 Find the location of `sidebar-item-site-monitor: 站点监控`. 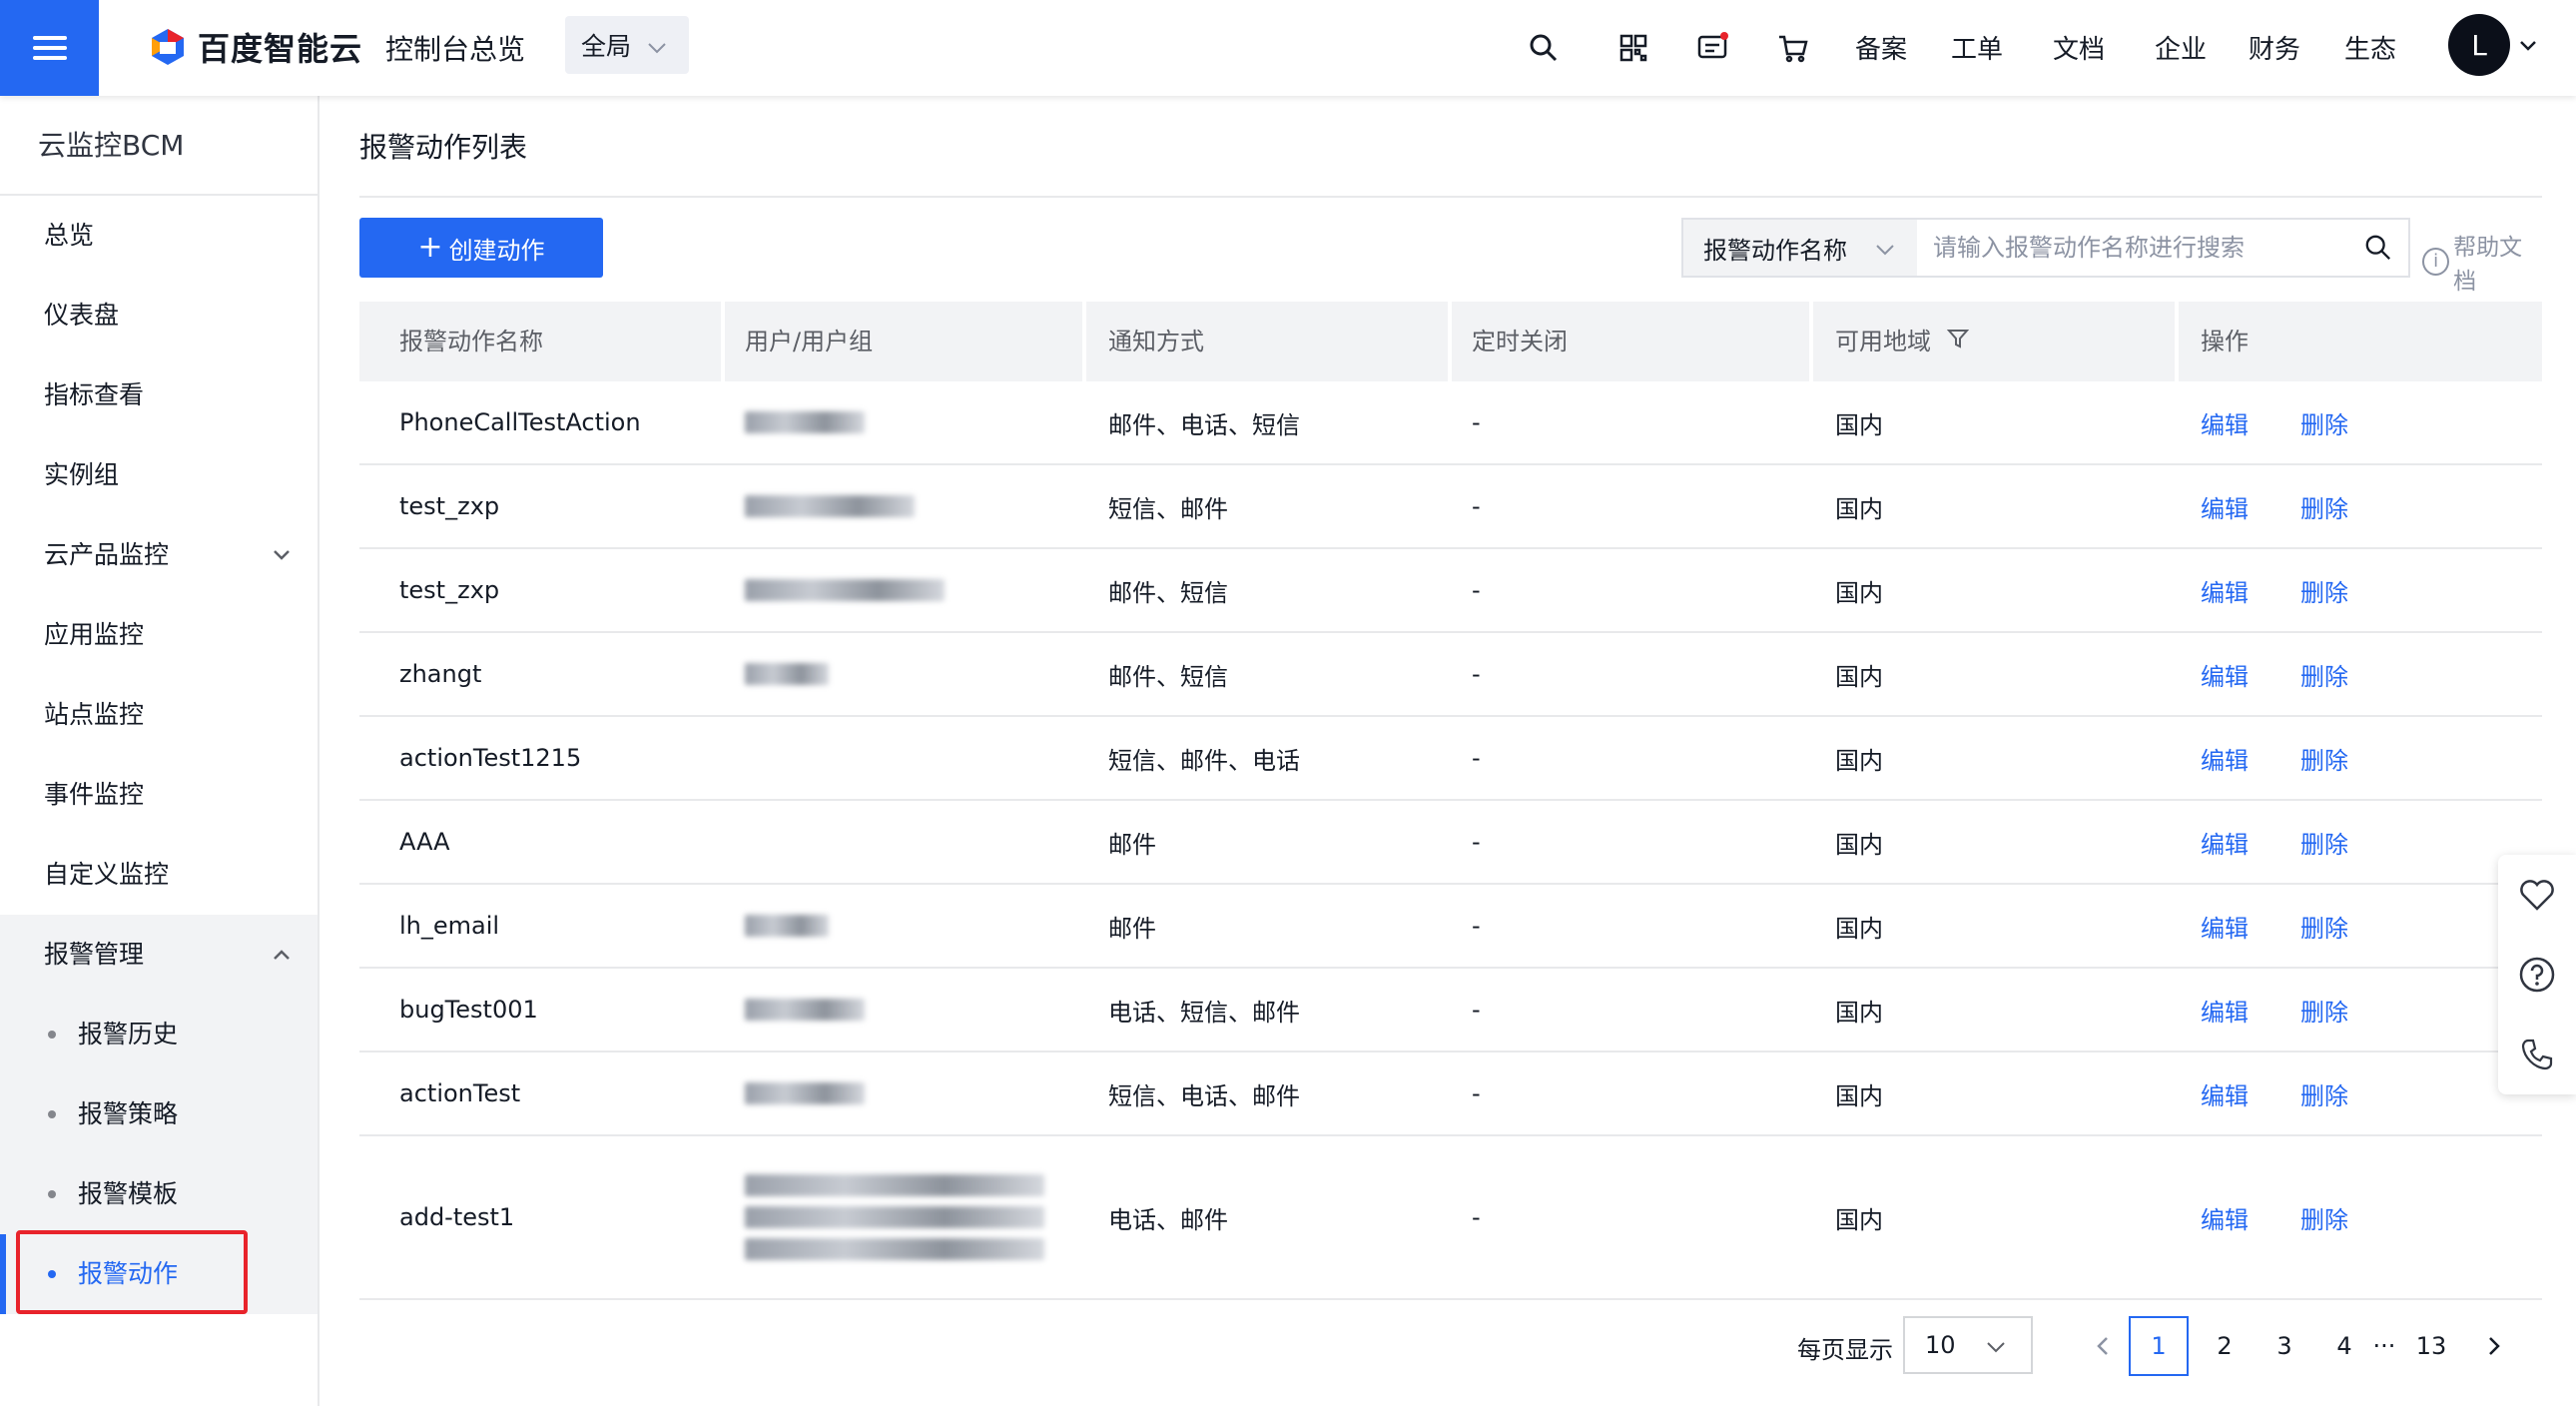

sidebar-item-site-monitor: 站点监控 is located at coordinates (159, 715).